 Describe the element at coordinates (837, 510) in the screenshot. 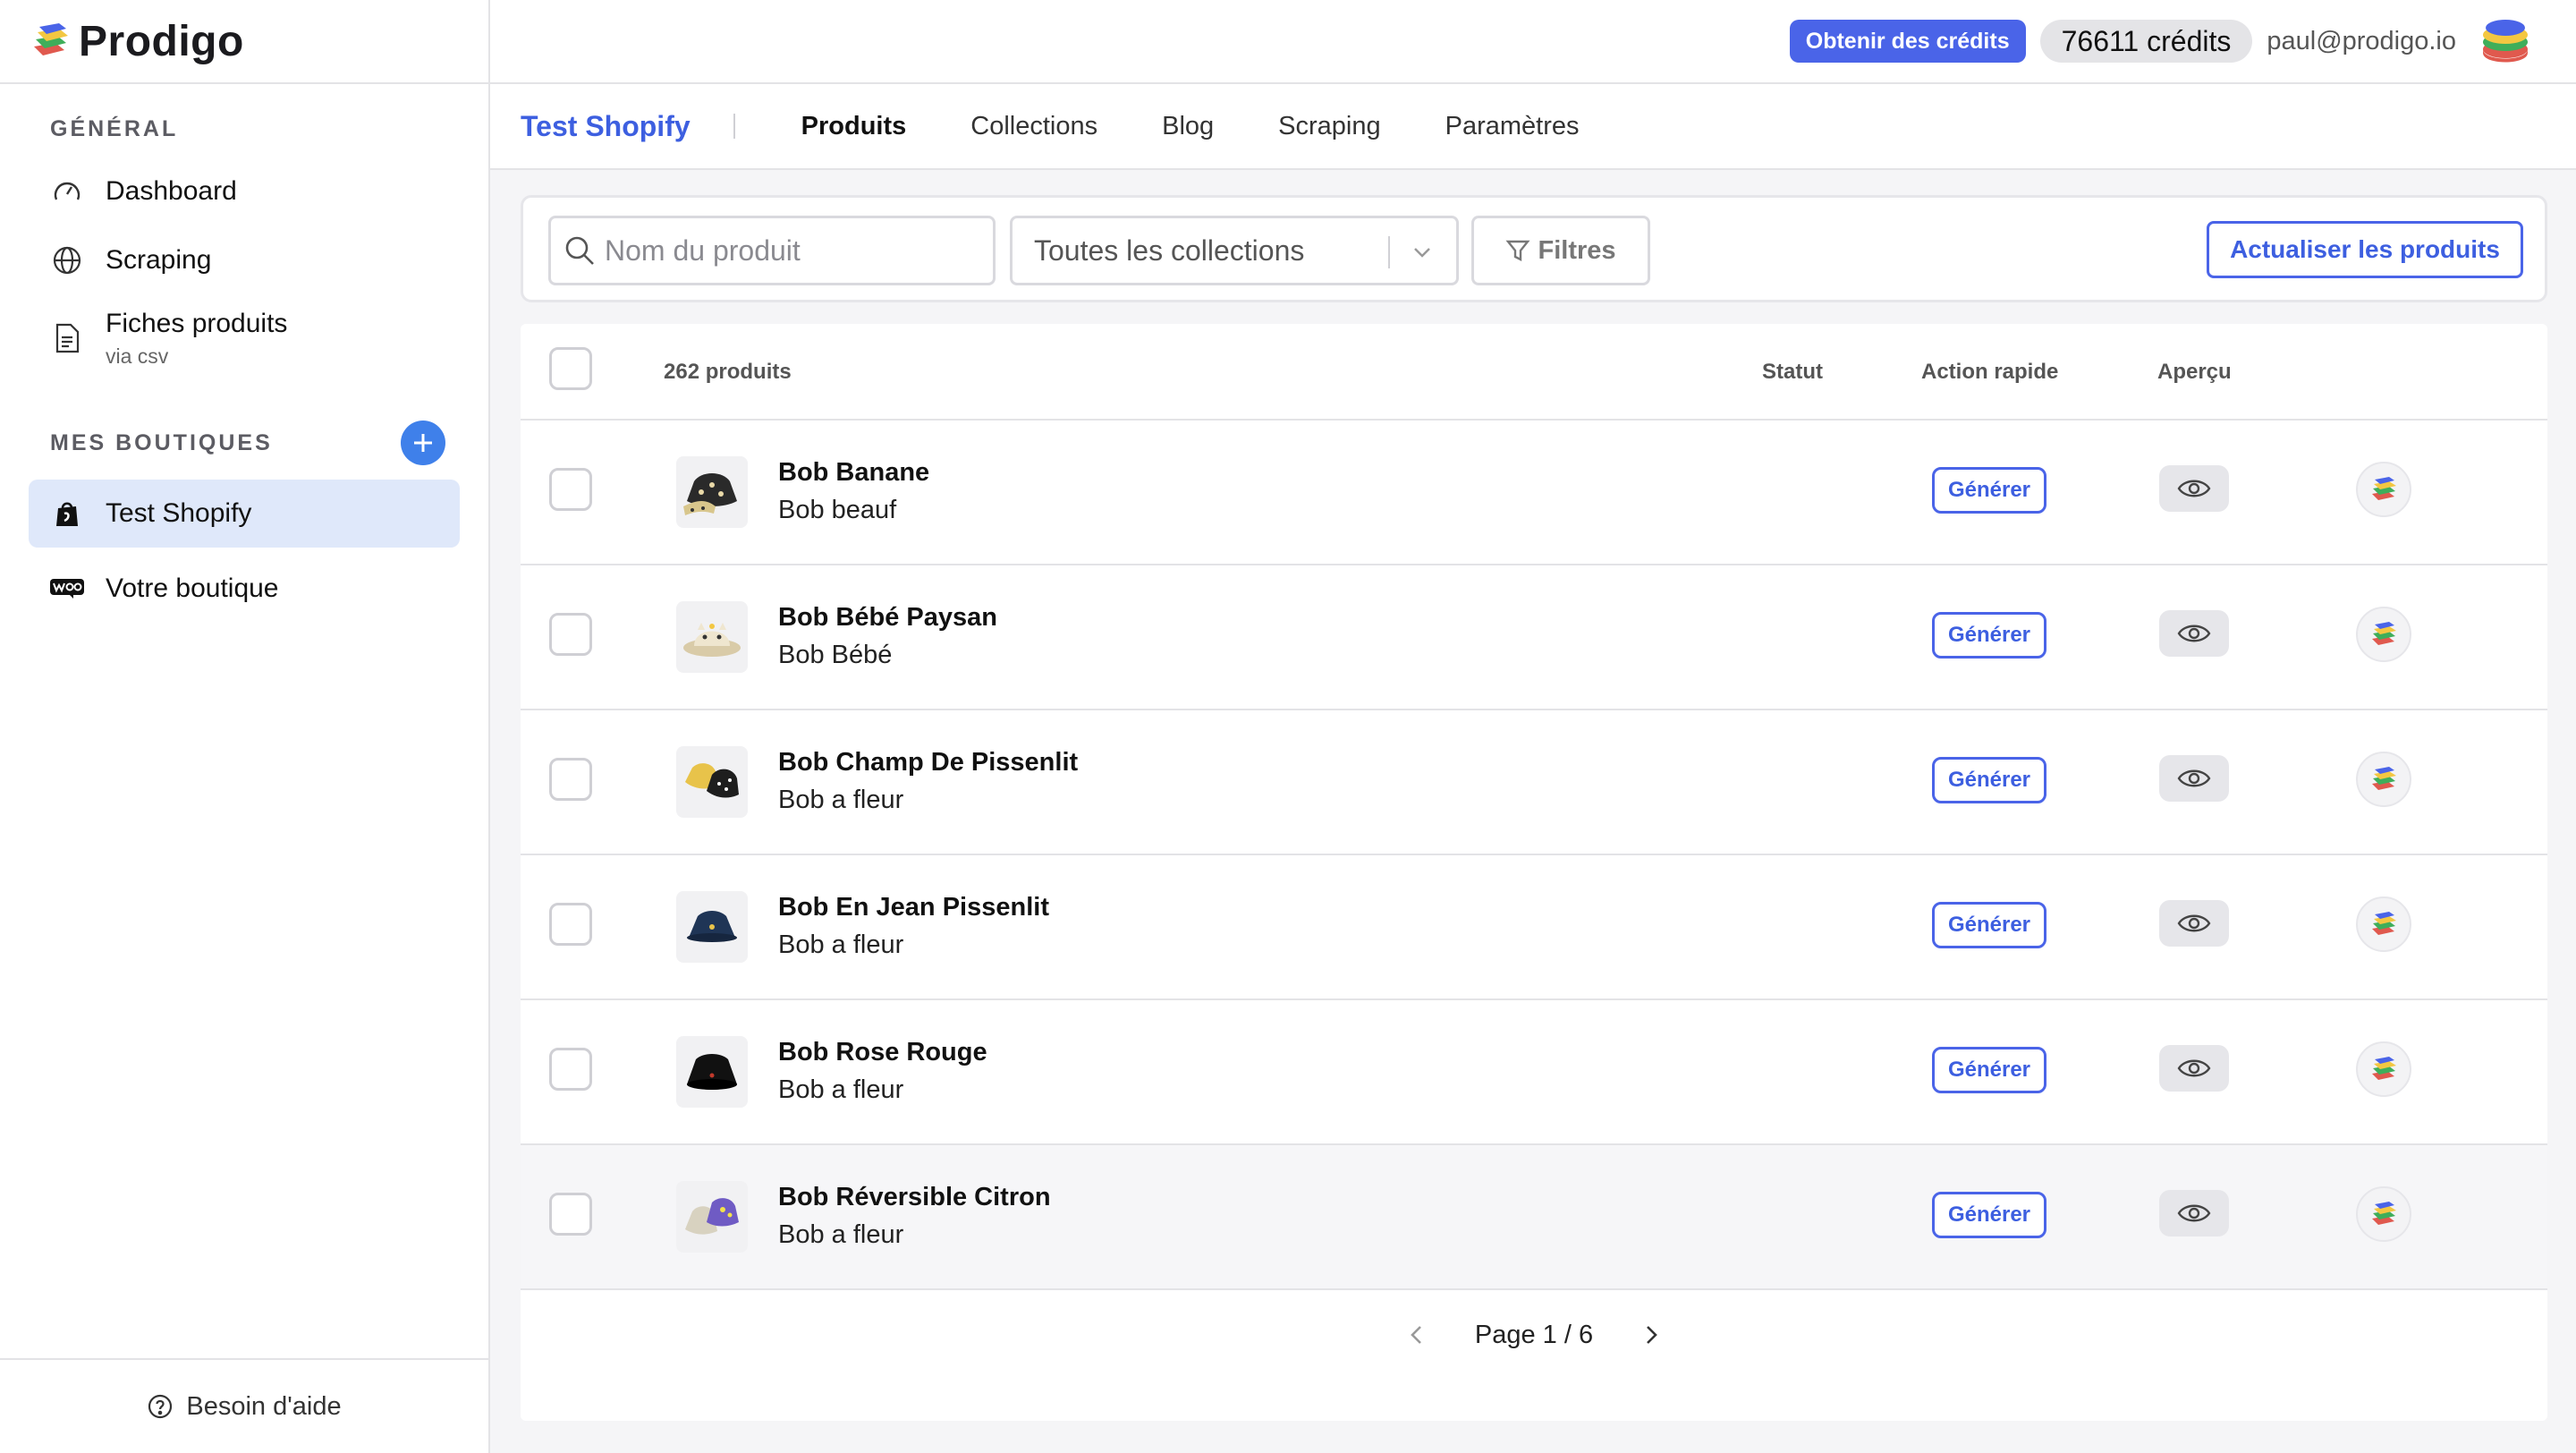

I see `product-category: Bob beauf` at that location.